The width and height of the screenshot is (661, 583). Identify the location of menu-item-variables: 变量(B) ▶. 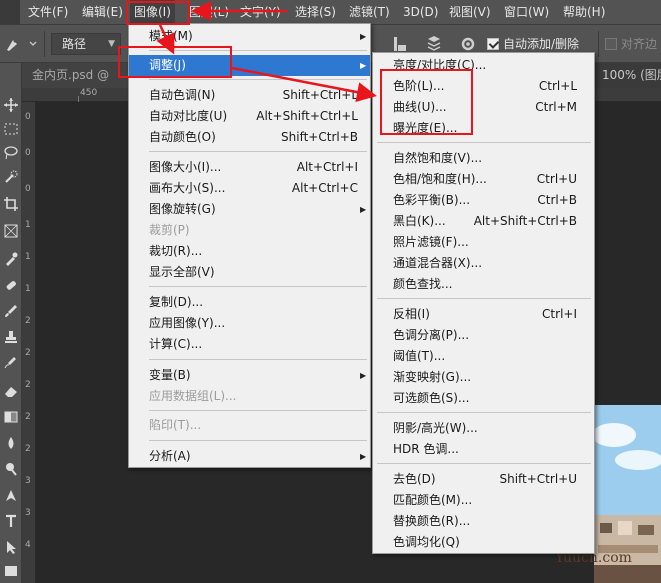
(249, 375).